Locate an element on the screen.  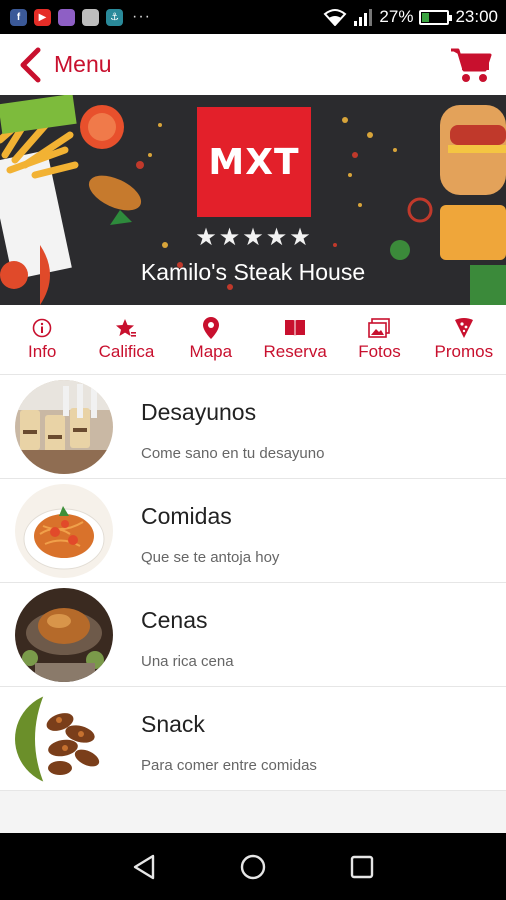
item-subtitle: Una rica cena is located at coordinates (187, 661).